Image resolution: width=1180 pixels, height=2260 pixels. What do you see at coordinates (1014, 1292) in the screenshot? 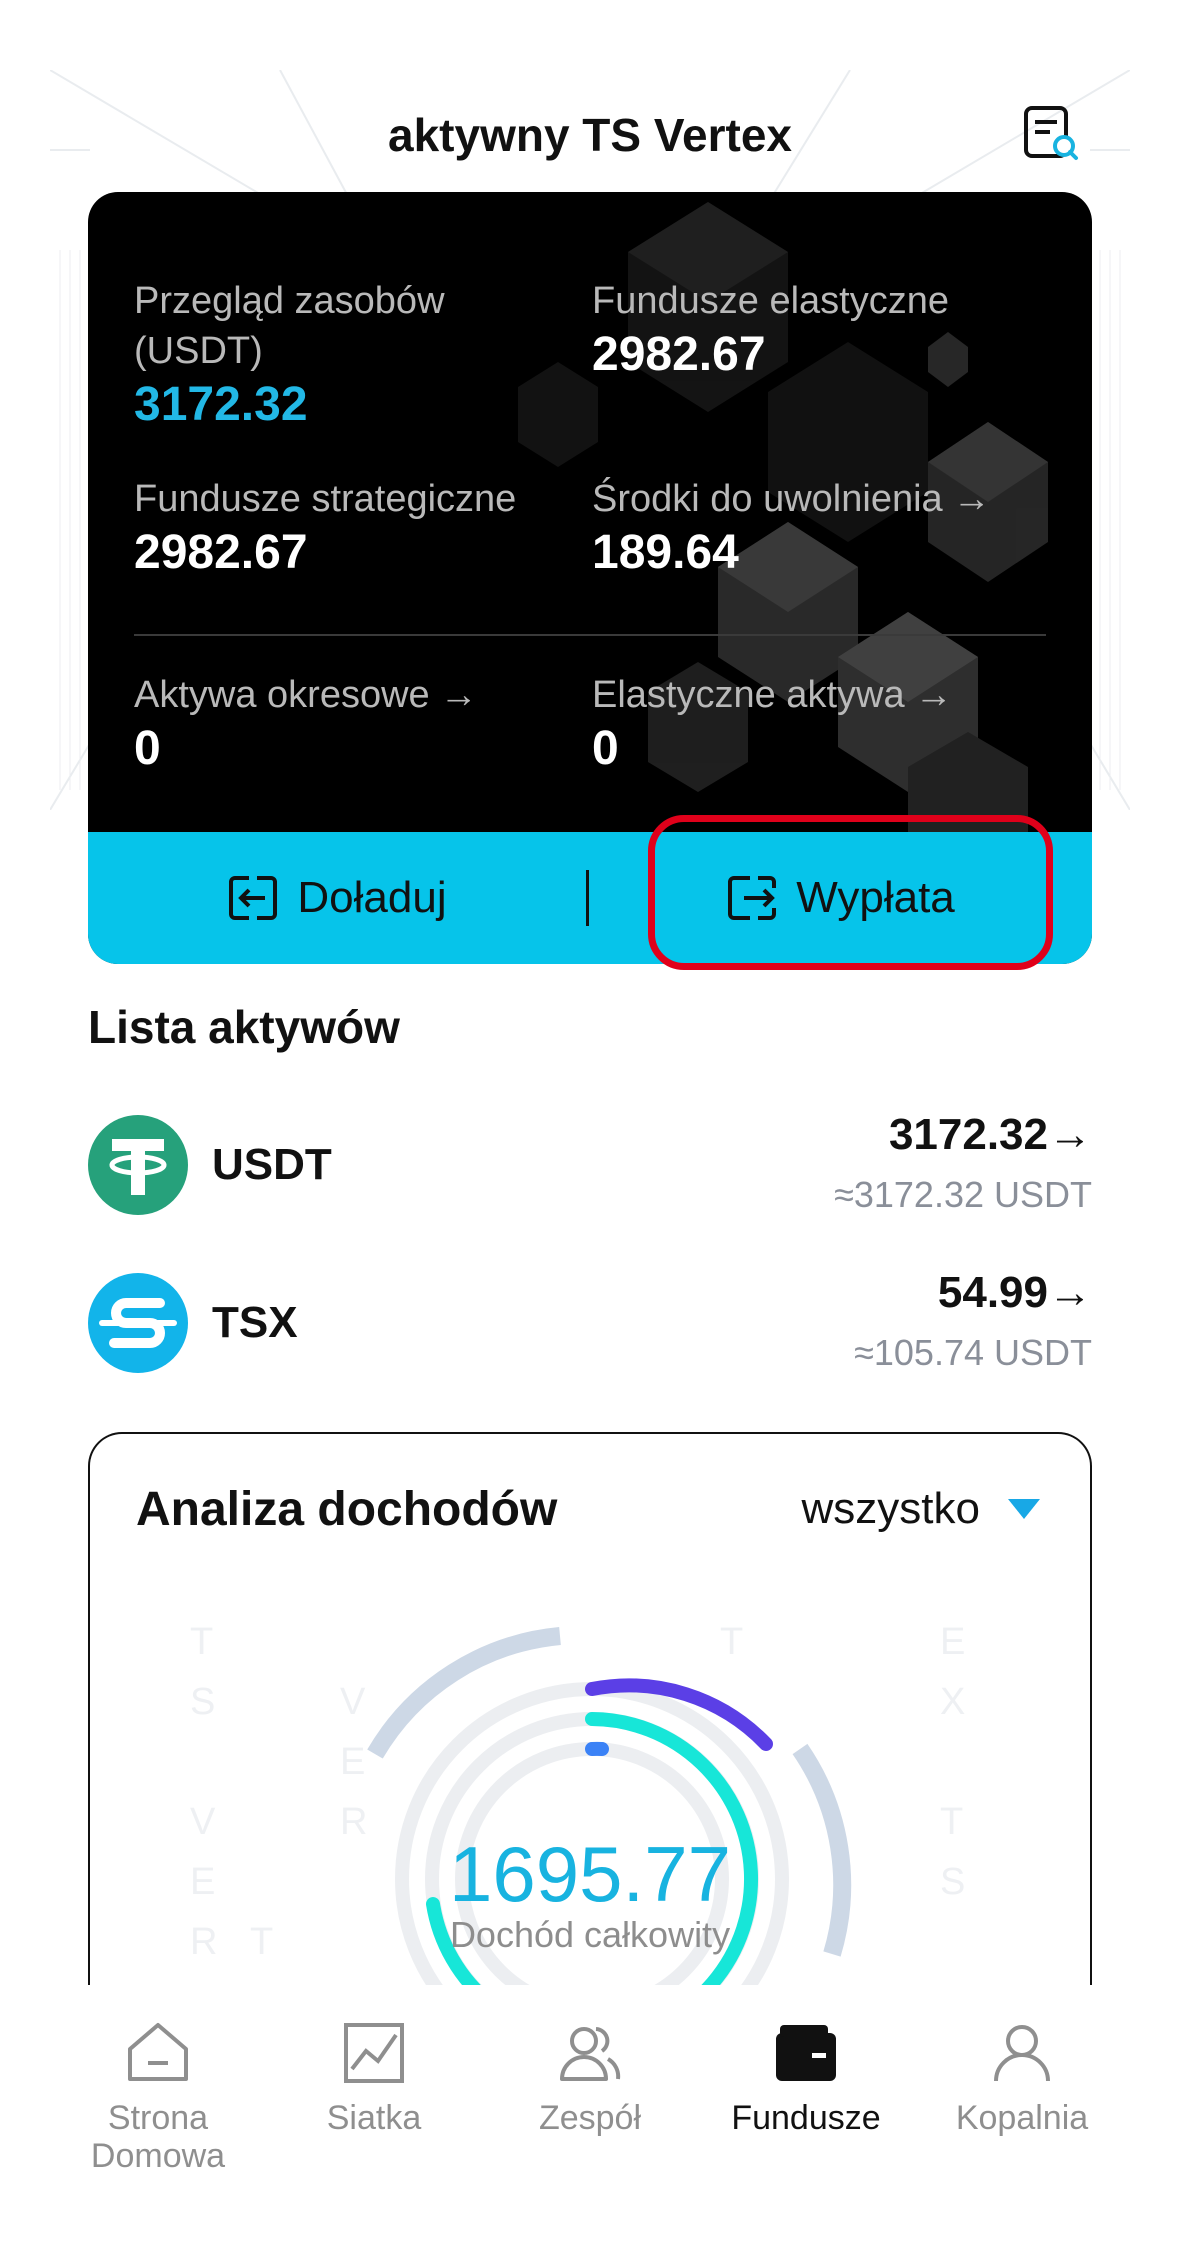
I see `asset-amount: 54.99→` at bounding box center [1014, 1292].